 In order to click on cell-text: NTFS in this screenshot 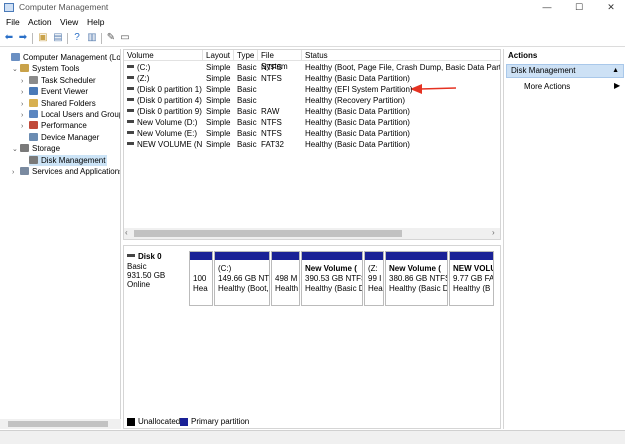, I will do `click(271, 133)`.